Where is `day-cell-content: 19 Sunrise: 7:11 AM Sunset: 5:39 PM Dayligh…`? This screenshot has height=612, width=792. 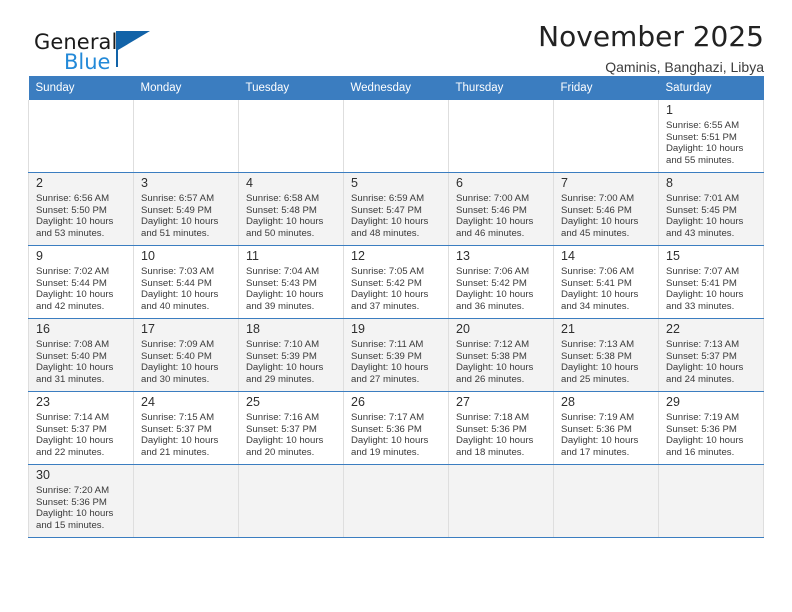
day-cell-content: 19 Sunrise: 7:11 AM Sunset: 5:39 PM Dayligh… is located at coordinates (396, 354).